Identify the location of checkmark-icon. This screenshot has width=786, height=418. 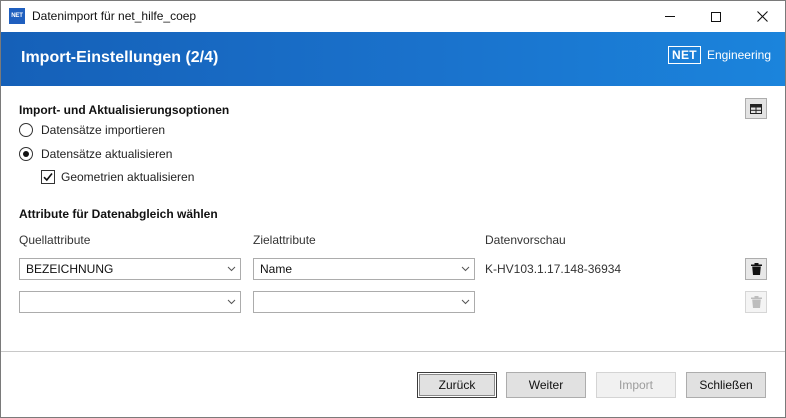
(48, 177).